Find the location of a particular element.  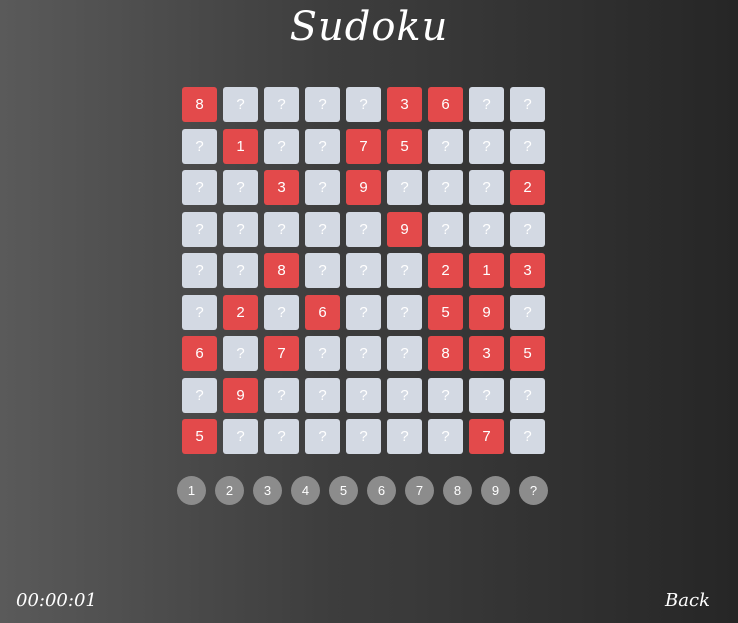

picker-number-4: 4 is located at coordinates (305, 490).